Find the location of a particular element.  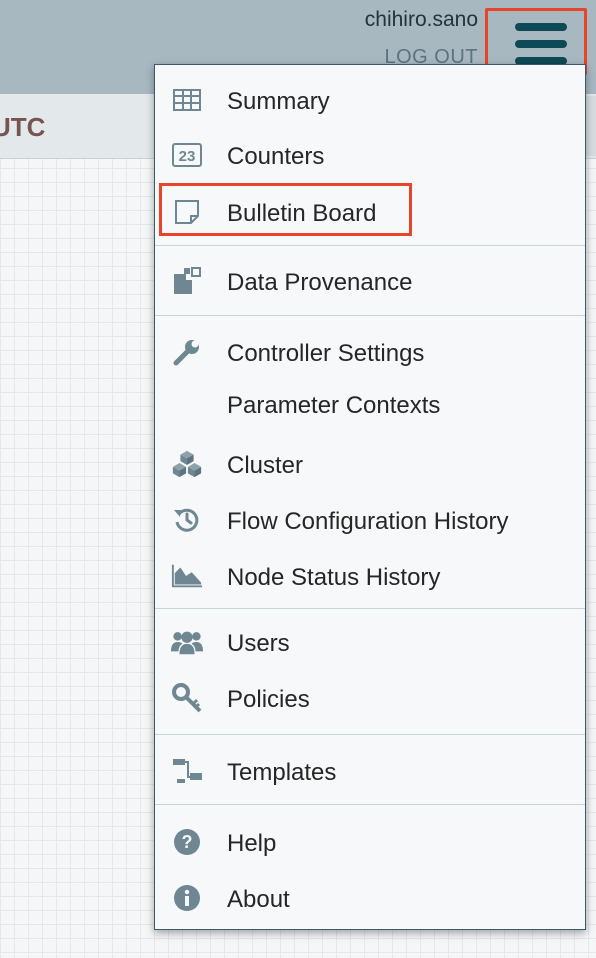

menu-item-label: Controller Settings is located at coordinates (326, 353).